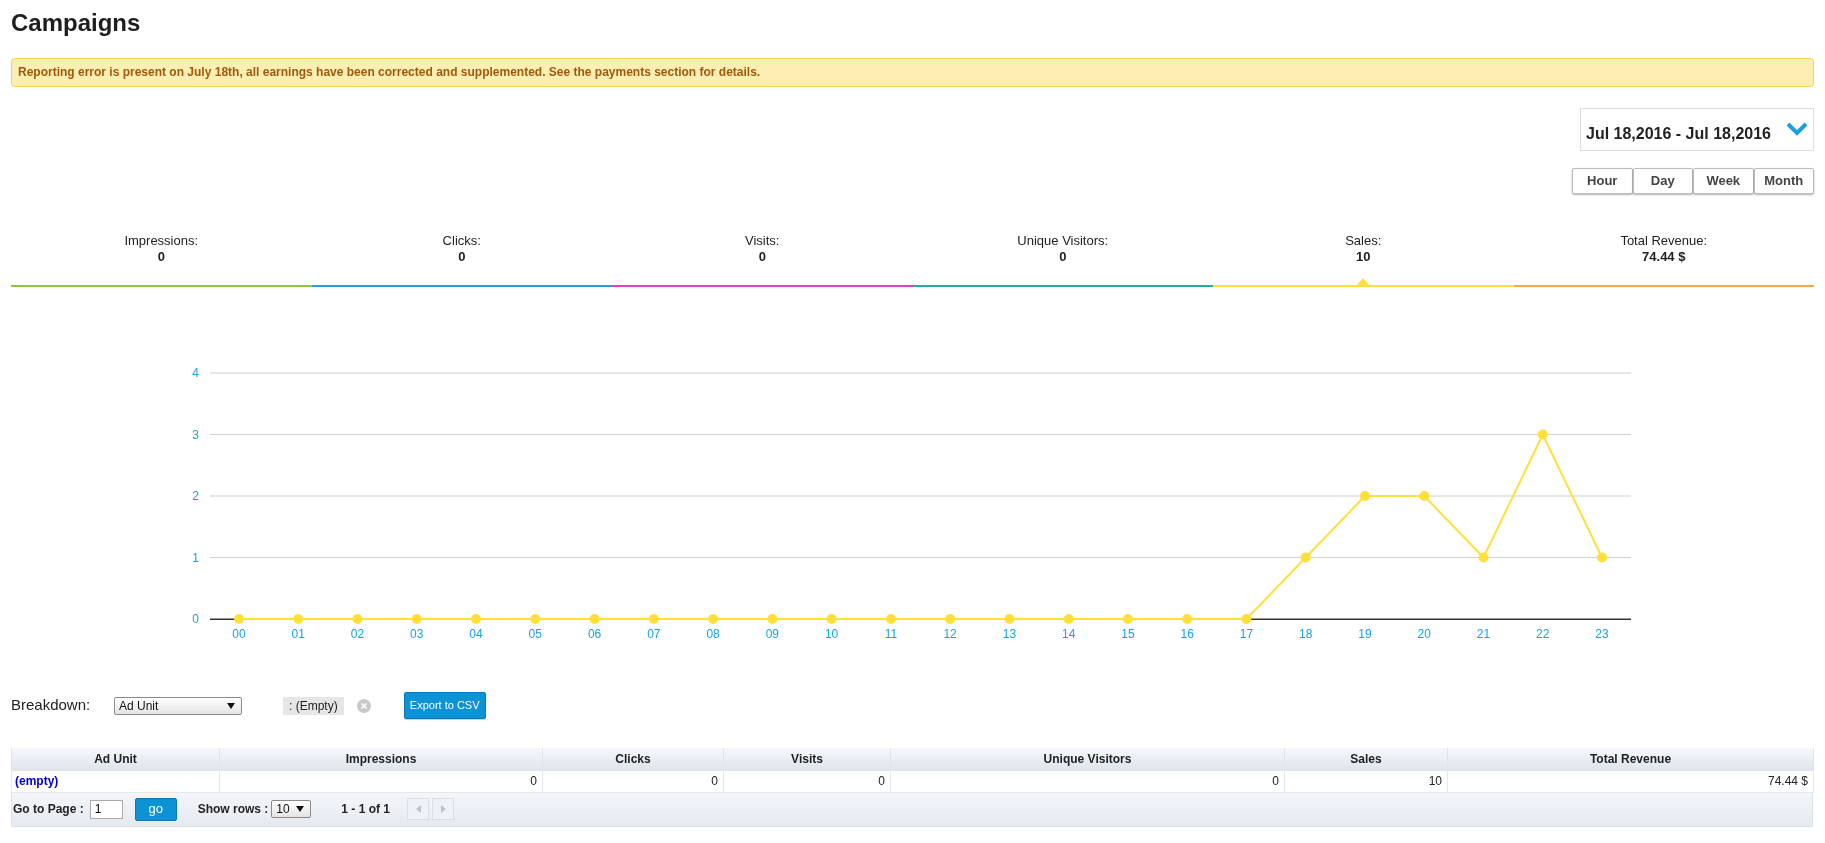 This screenshot has width=1825, height=843. What do you see at coordinates (654, 634) in the screenshot?
I see `x-tick-label: 07` at bounding box center [654, 634].